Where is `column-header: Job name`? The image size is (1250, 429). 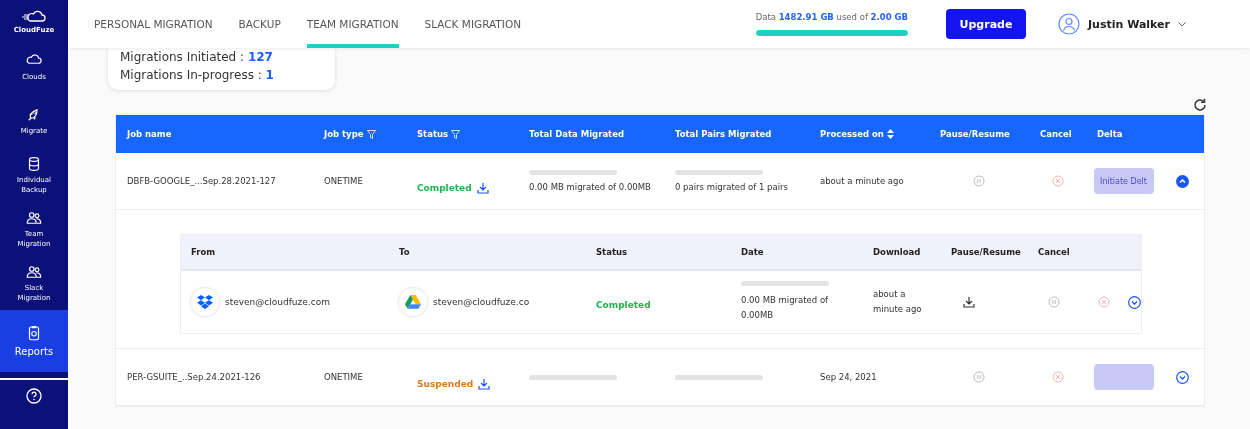
column-header: Job name is located at coordinates (149, 134).